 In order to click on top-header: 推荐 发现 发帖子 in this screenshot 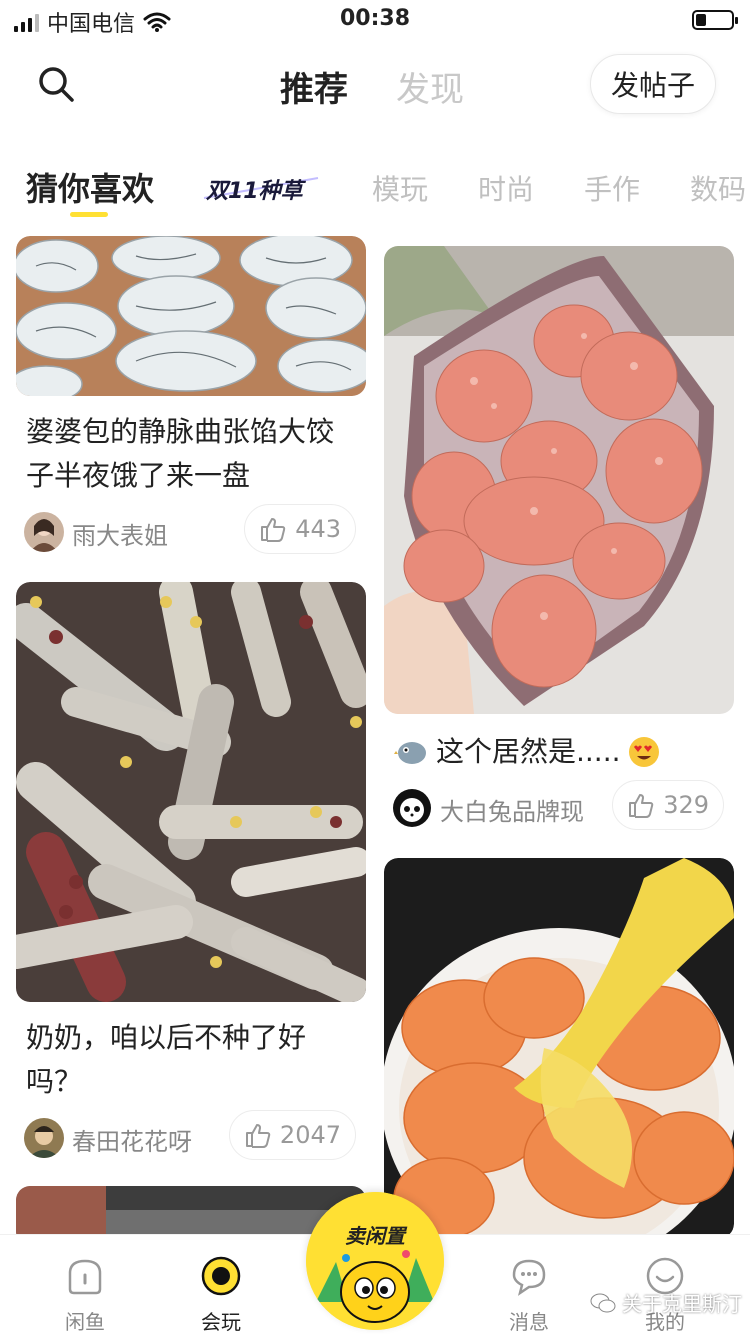, I will do `click(375, 85)`.